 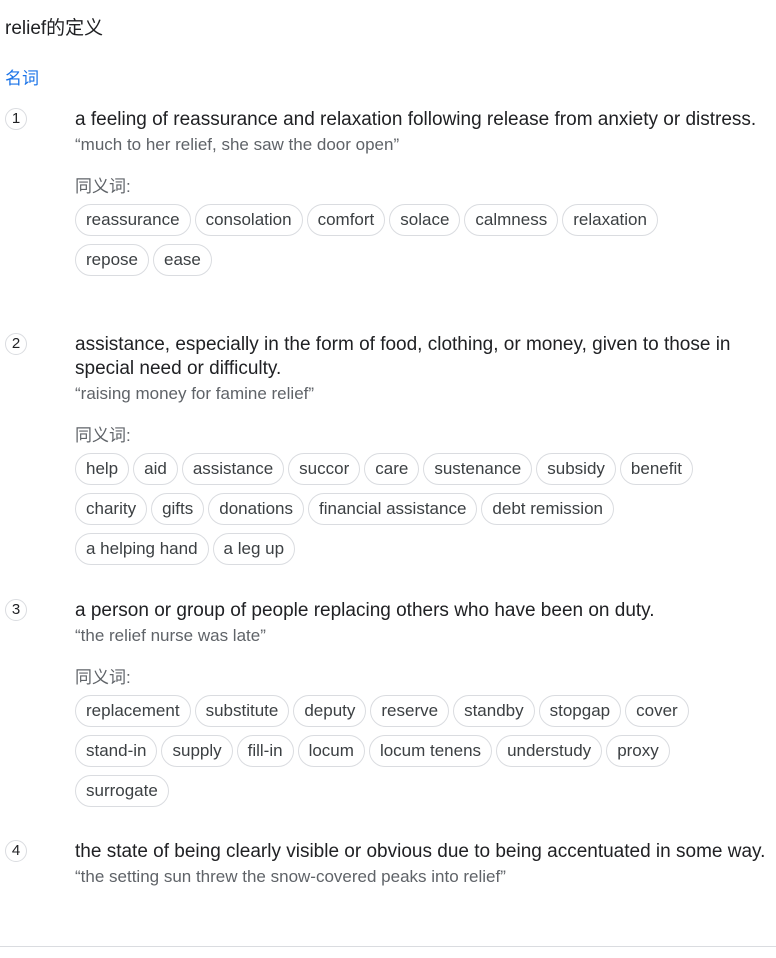 What do you see at coordinates (178, 509) in the screenshot?
I see `synonym-chip: gifts` at bounding box center [178, 509].